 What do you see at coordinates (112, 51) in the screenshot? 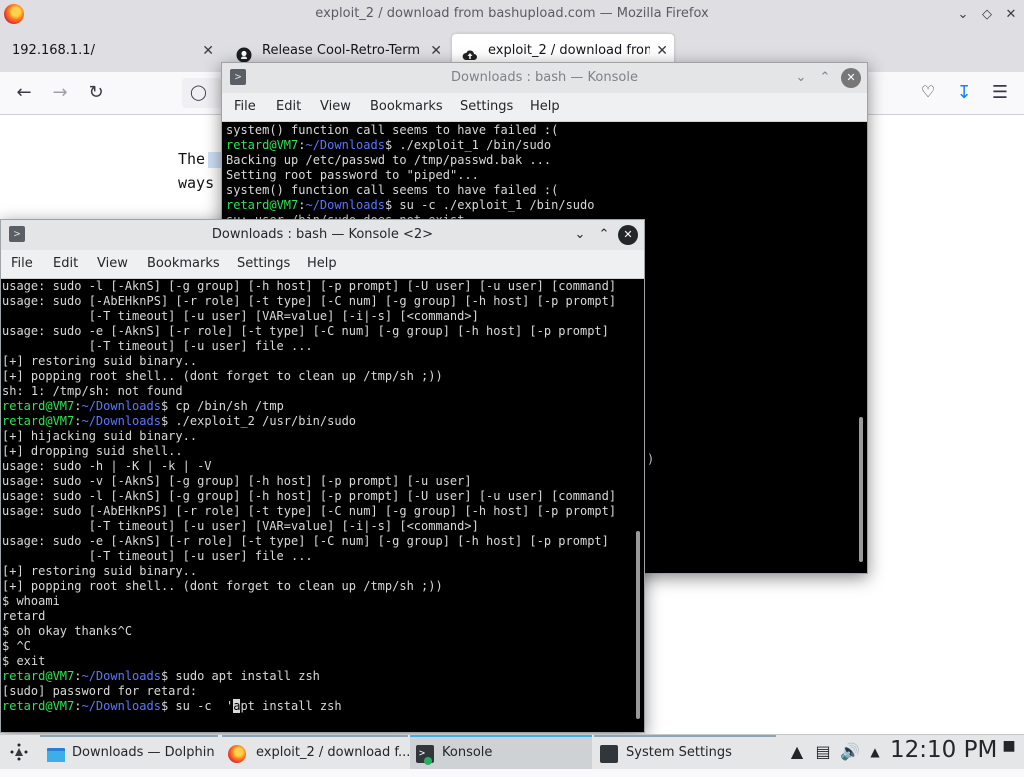
I see `tab-router: 192.168.1.1/ ✕` at bounding box center [112, 51].